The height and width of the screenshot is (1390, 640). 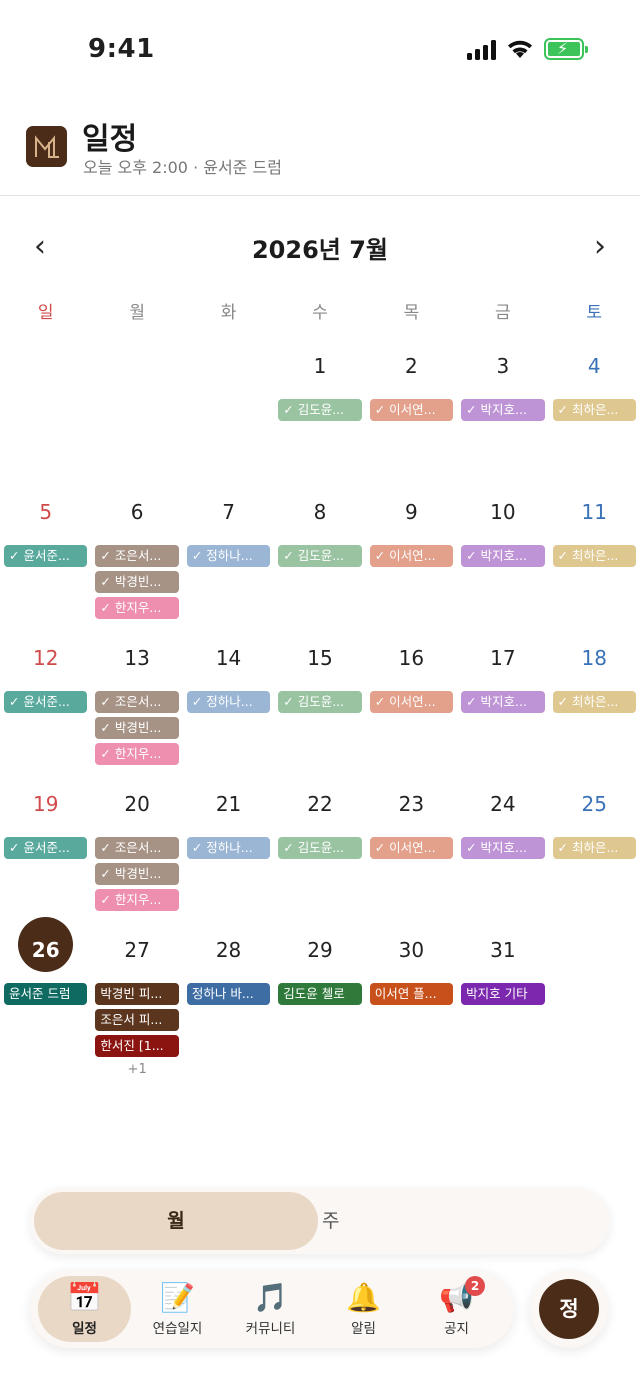 What do you see at coordinates (46, 512) in the screenshot?
I see `day-number: 5` at bounding box center [46, 512].